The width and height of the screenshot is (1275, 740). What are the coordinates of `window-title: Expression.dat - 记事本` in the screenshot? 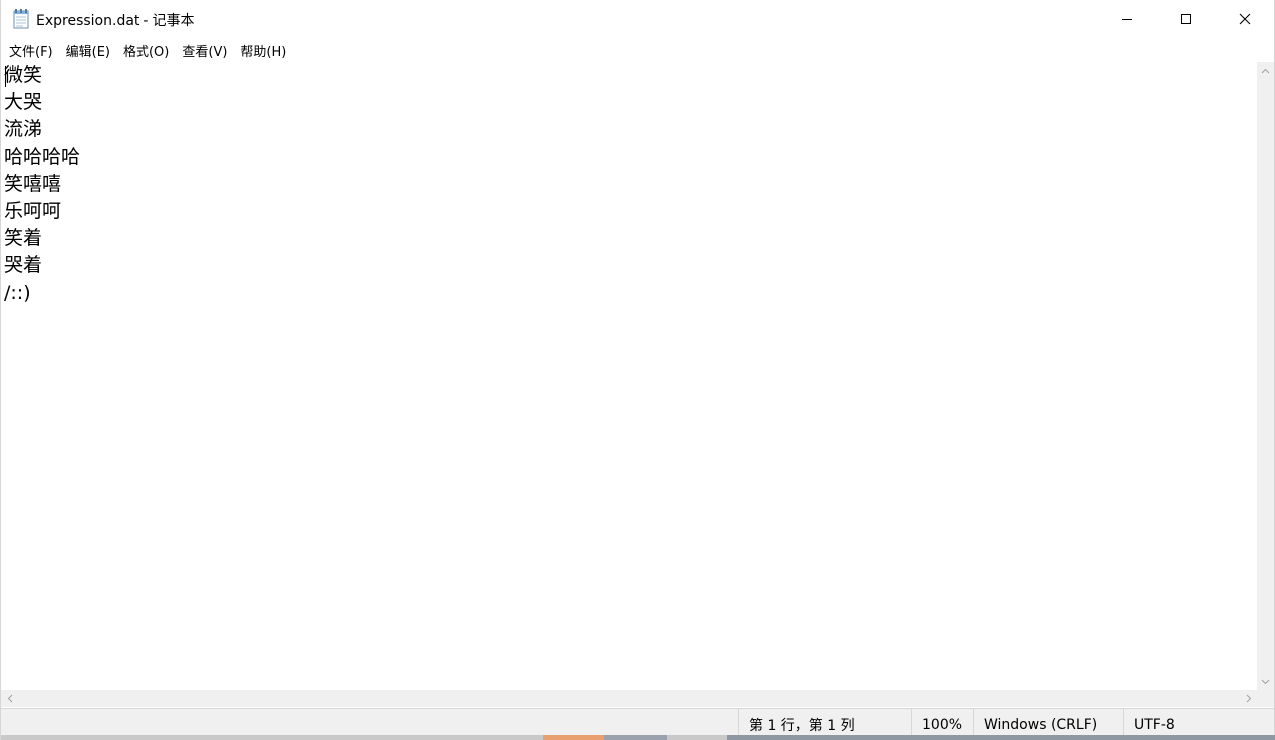 It's located at (115, 20).